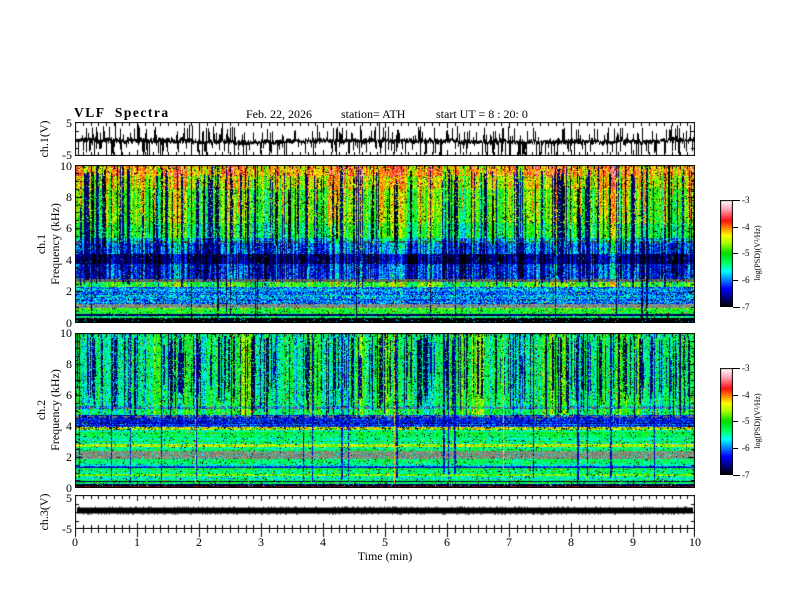 The image size is (792, 612). I want to click on xtick-label: 8, so click(571, 542).